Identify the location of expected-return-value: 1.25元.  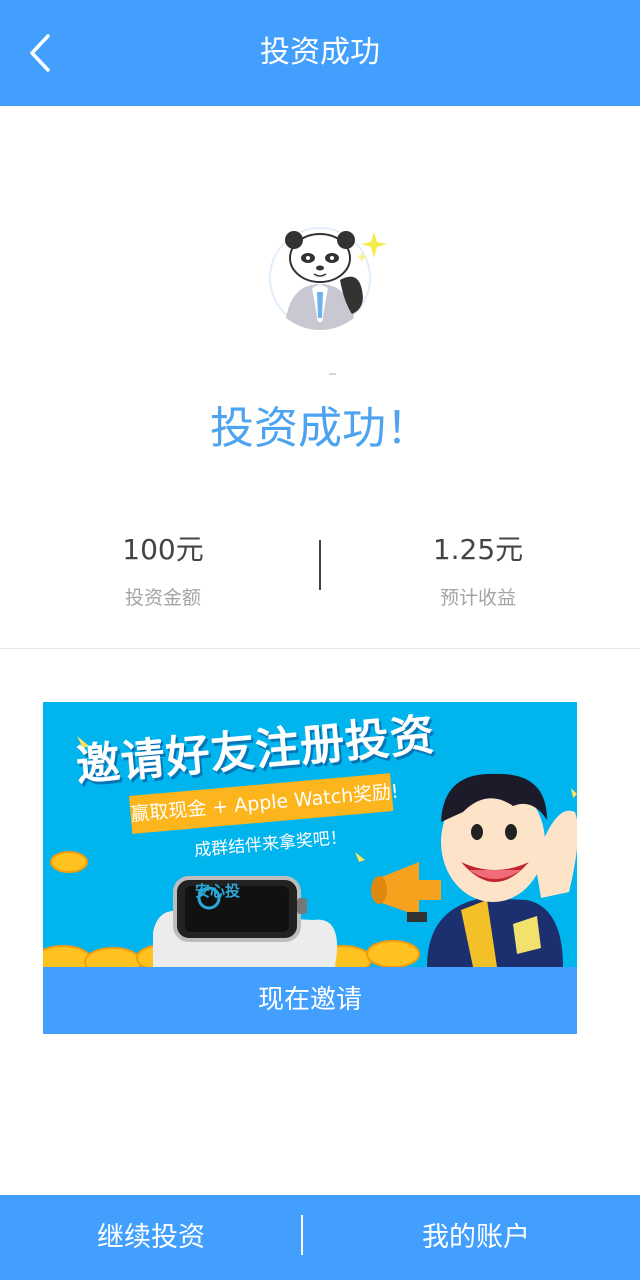
(478, 549).